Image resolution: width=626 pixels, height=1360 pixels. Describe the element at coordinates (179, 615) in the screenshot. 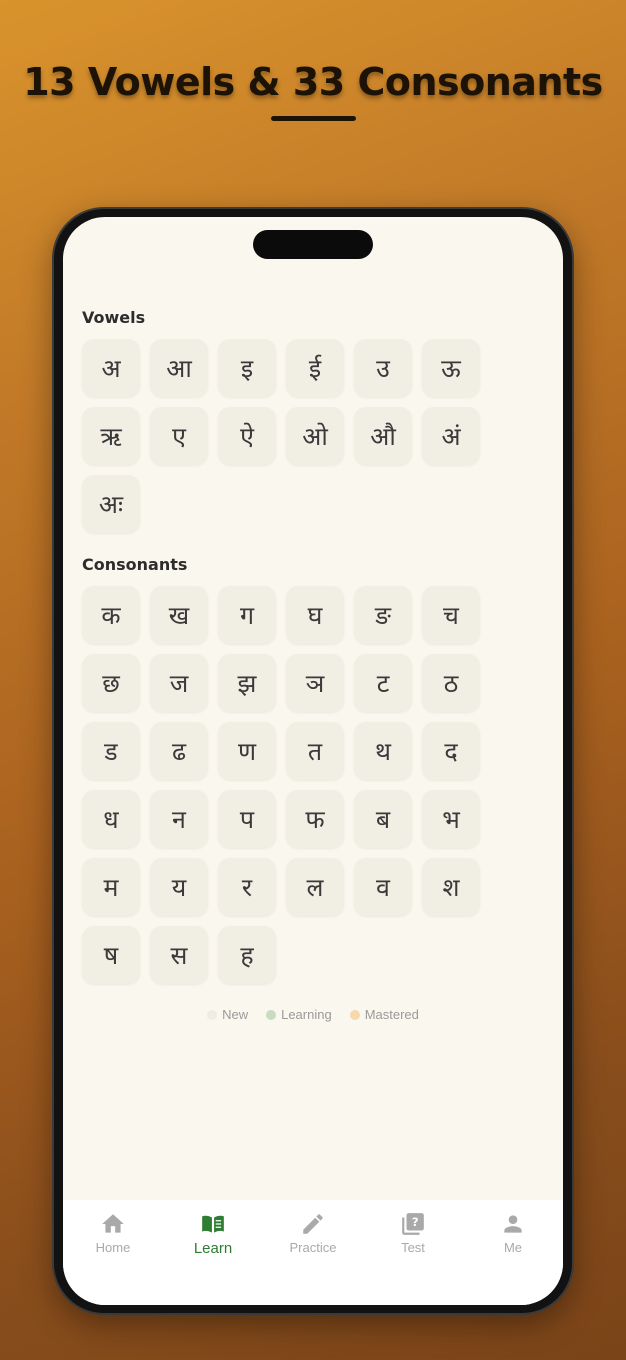

I see `consonant-tile: ख` at that location.